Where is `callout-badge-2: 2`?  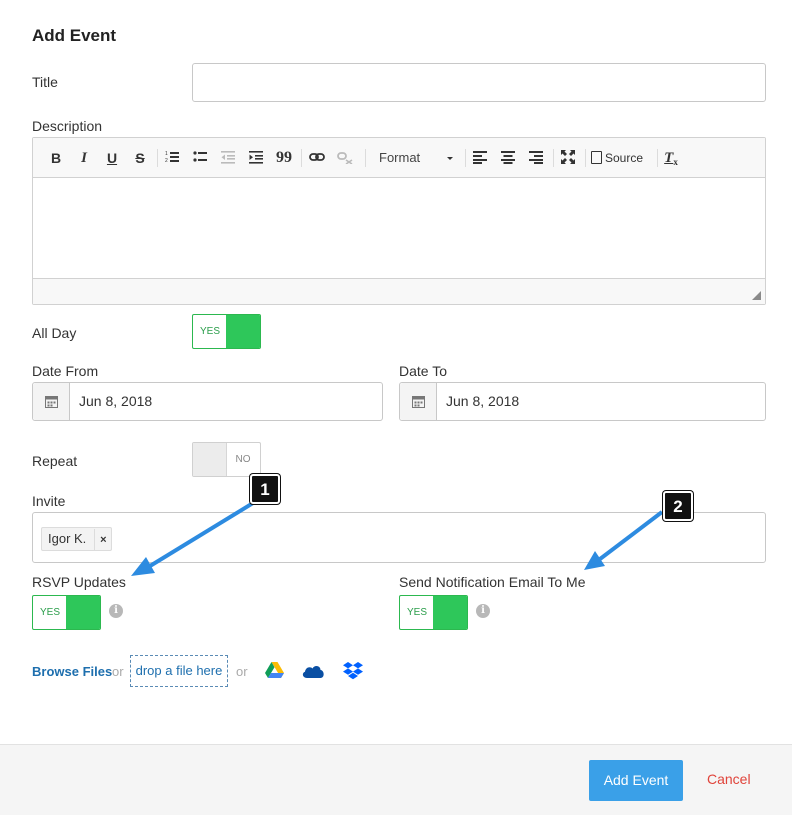 callout-badge-2: 2 is located at coordinates (678, 506).